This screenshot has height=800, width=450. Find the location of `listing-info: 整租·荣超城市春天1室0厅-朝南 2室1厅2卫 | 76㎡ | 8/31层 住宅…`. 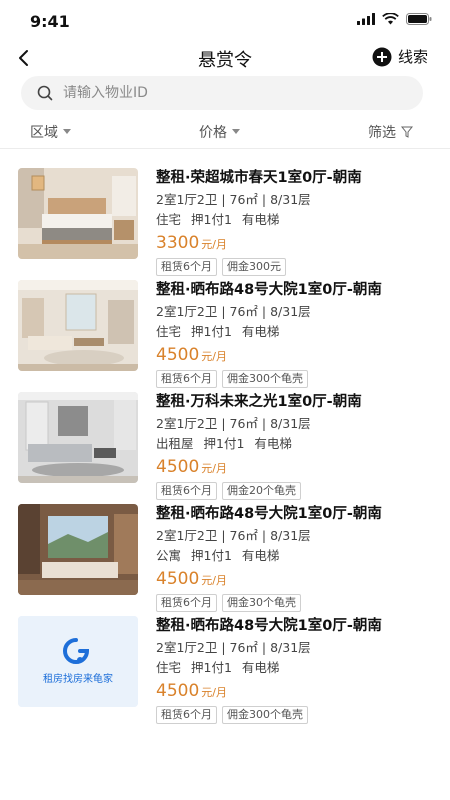

listing-info: 整租·荣超城市春天1室0厅-朝南 2室1厅2卫 | 76㎡ | 8/31层 住宅… is located at coordinates (299, 222).